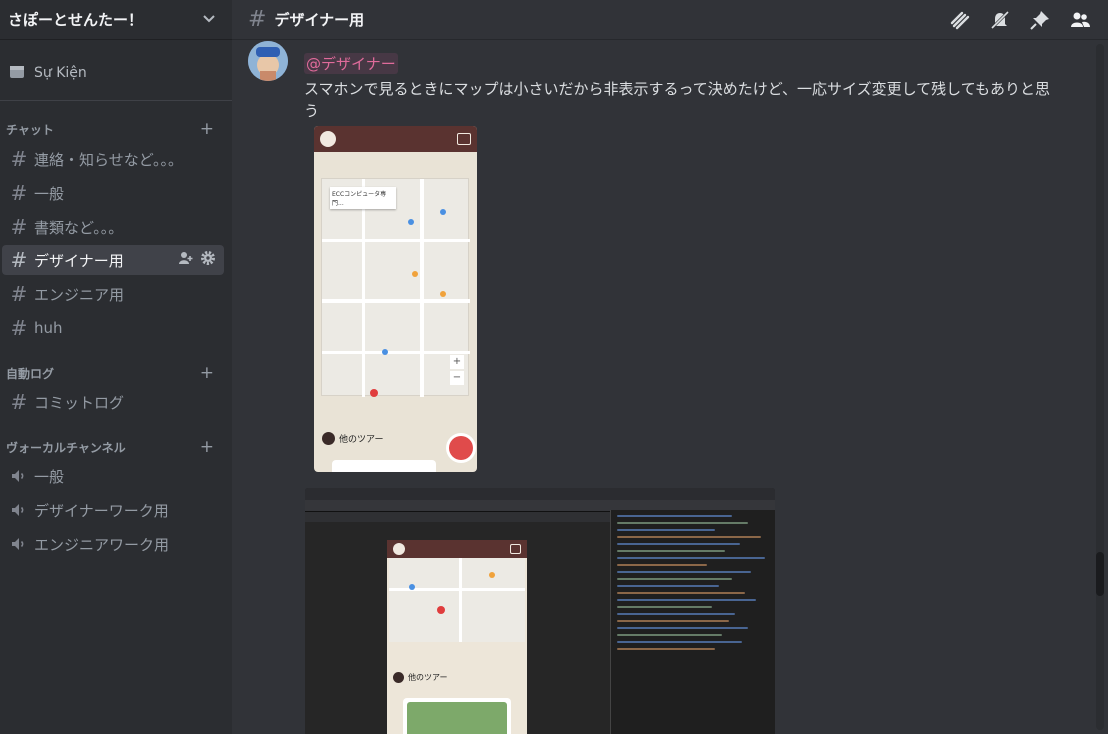  Describe the element at coordinates (319, 20) in the screenshot. I see `channel-title: デザイナー用` at that location.